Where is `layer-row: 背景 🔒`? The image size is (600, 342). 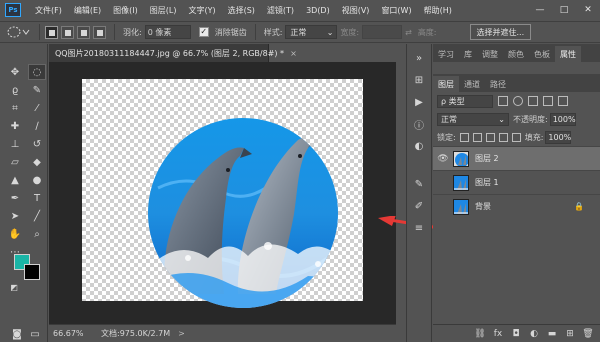
layer-row: 背景 🔒 is located at coordinates (516, 206).